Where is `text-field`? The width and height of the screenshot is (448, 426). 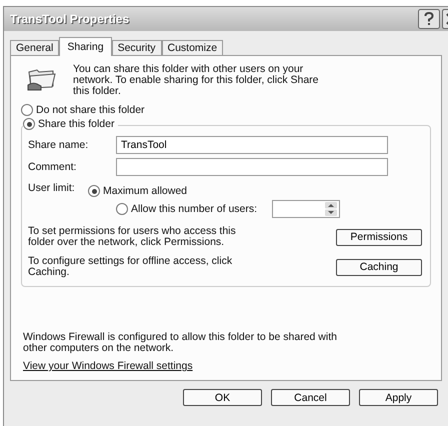 text-field is located at coordinates (252, 167).